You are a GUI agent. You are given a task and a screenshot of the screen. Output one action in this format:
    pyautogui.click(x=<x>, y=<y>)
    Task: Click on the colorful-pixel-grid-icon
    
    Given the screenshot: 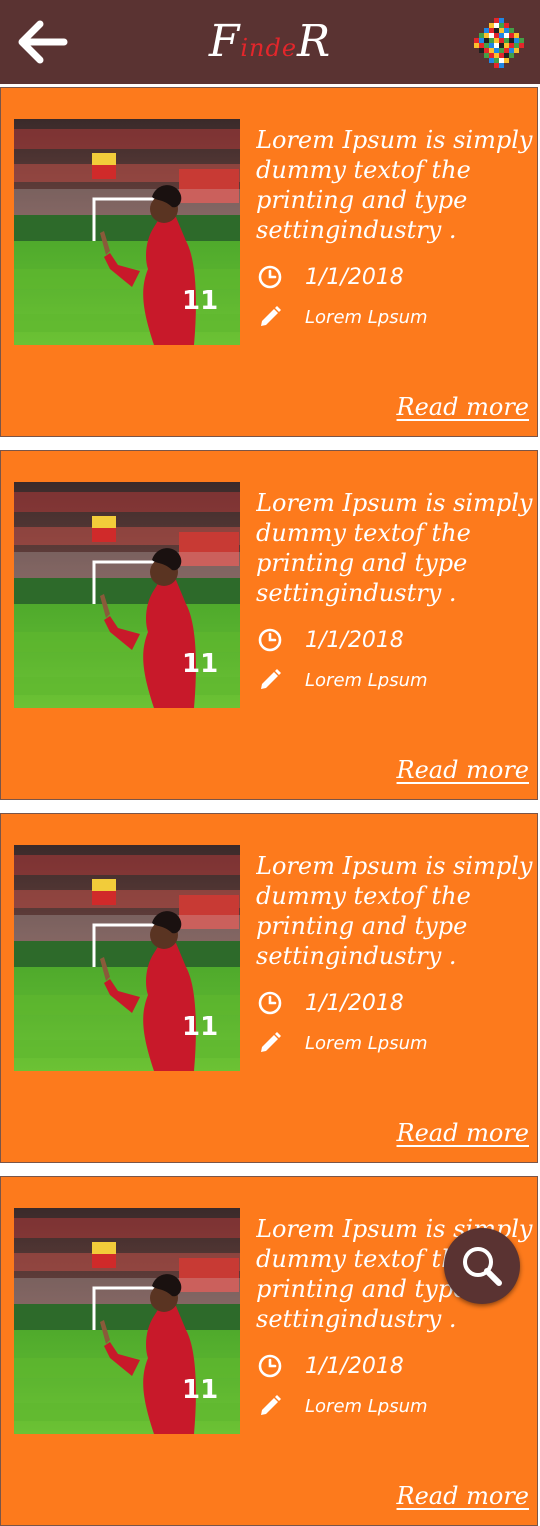 What is the action you would take?
    pyautogui.click(x=499, y=43)
    